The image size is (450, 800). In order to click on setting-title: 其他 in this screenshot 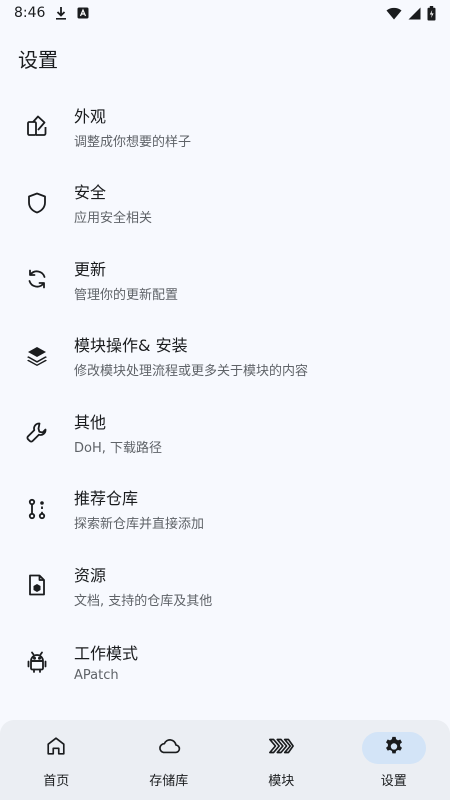, I will do `click(90, 422)`.